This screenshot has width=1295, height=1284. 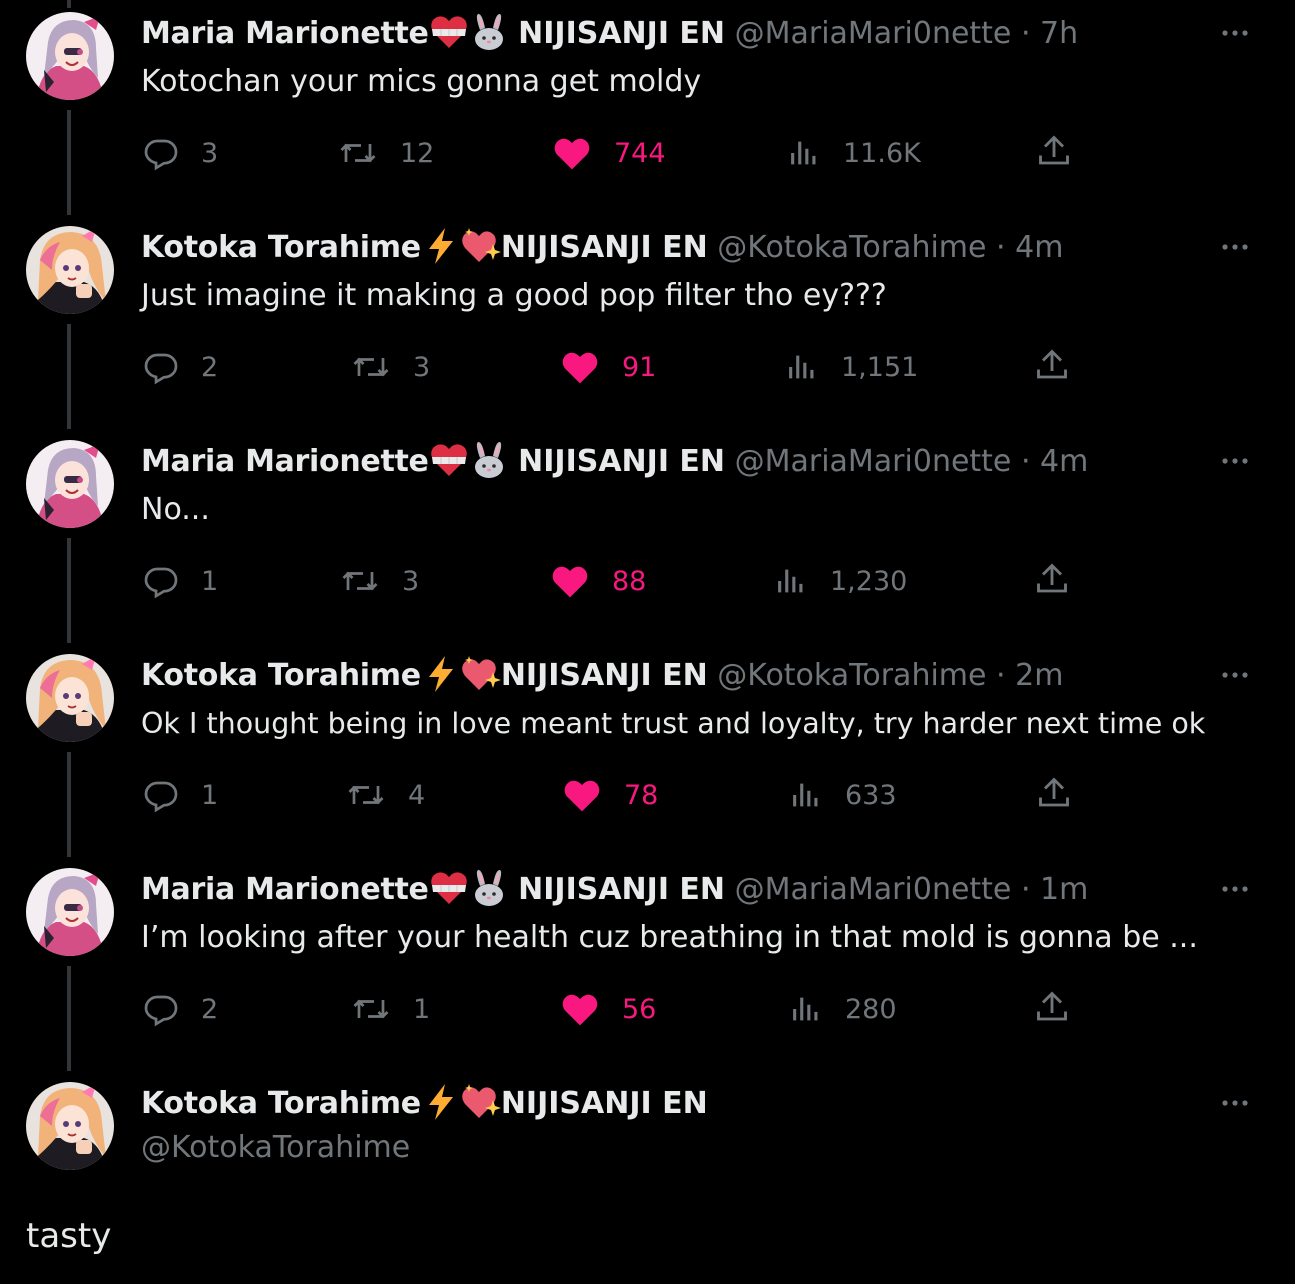 I want to click on reply-icon, so click(x=161, y=155).